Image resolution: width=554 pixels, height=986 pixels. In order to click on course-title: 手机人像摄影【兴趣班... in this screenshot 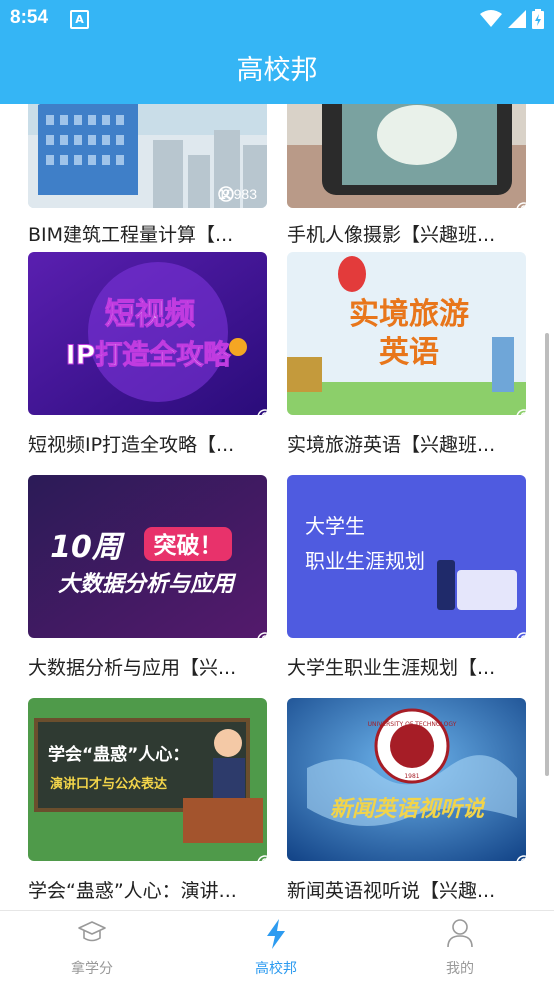, I will do `click(406, 233)`.